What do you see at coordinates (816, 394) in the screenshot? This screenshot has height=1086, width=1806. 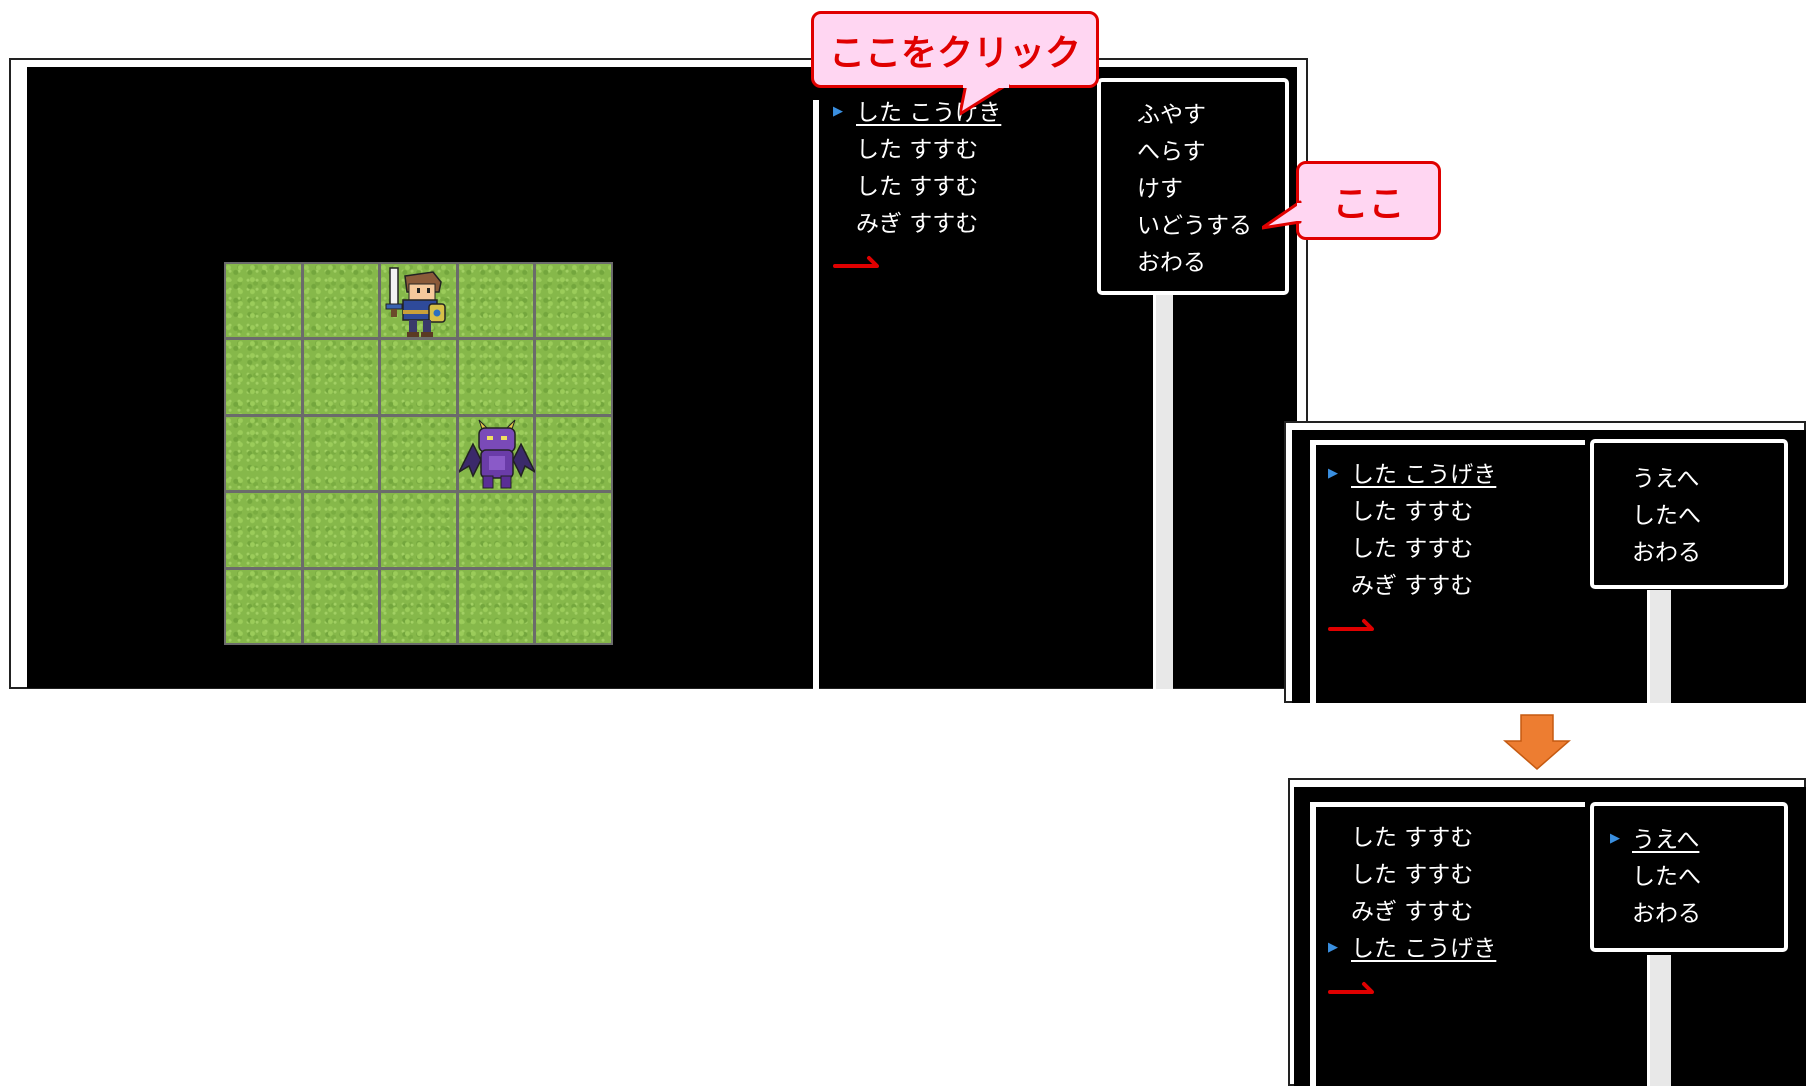 I see `command-panel-border` at bounding box center [816, 394].